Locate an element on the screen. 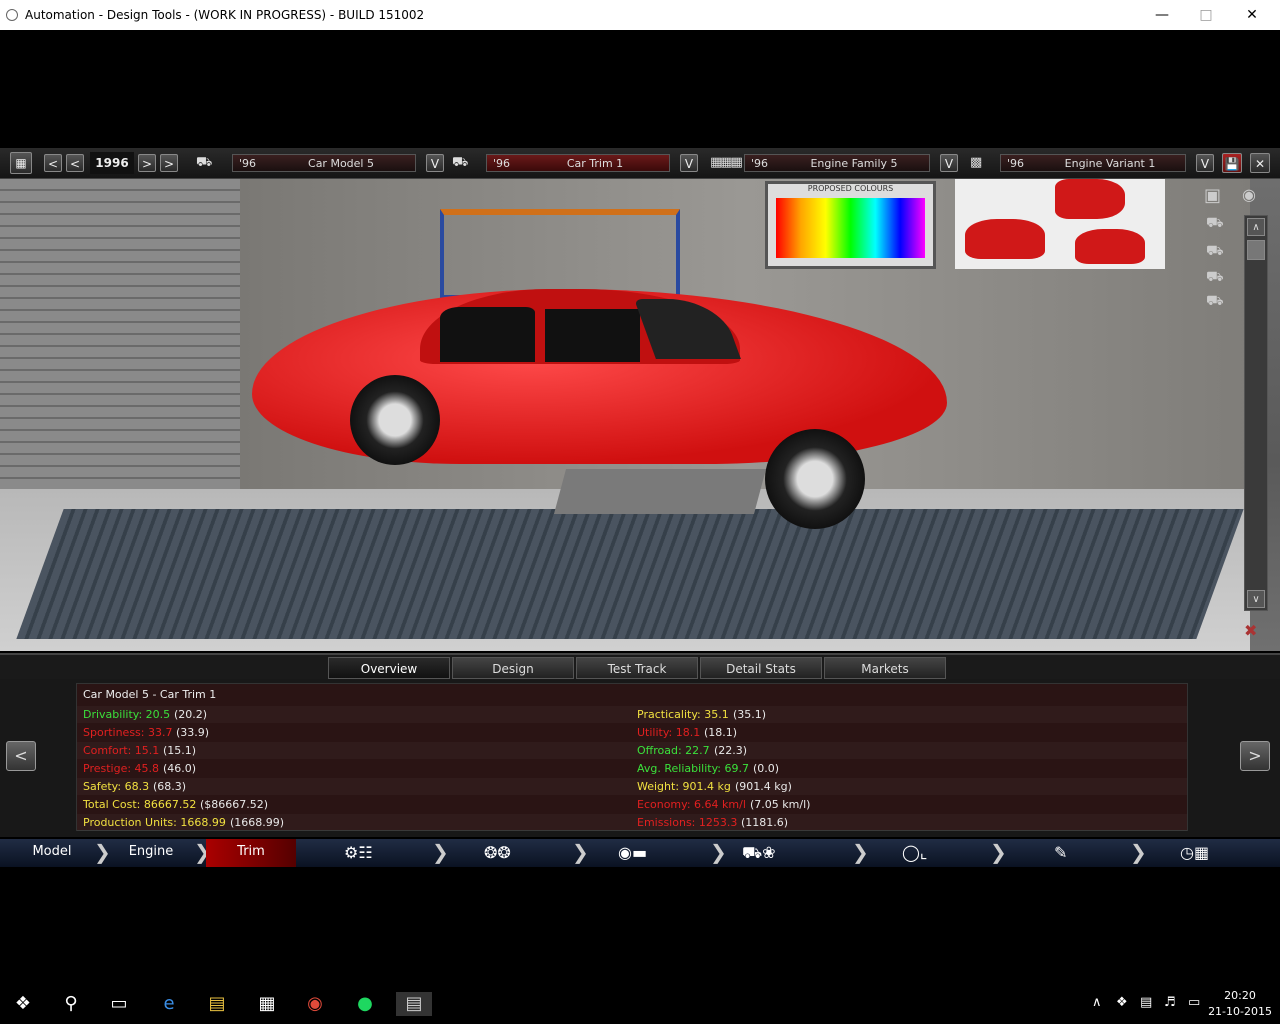  tab-overview: Overview is located at coordinates (389, 668).